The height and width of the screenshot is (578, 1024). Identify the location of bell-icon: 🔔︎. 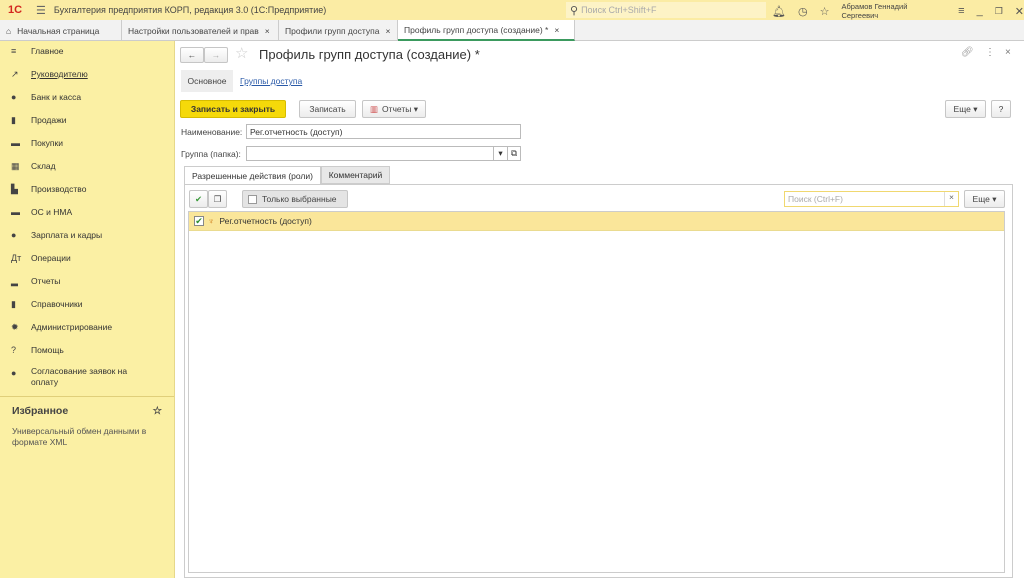
(779, 11).